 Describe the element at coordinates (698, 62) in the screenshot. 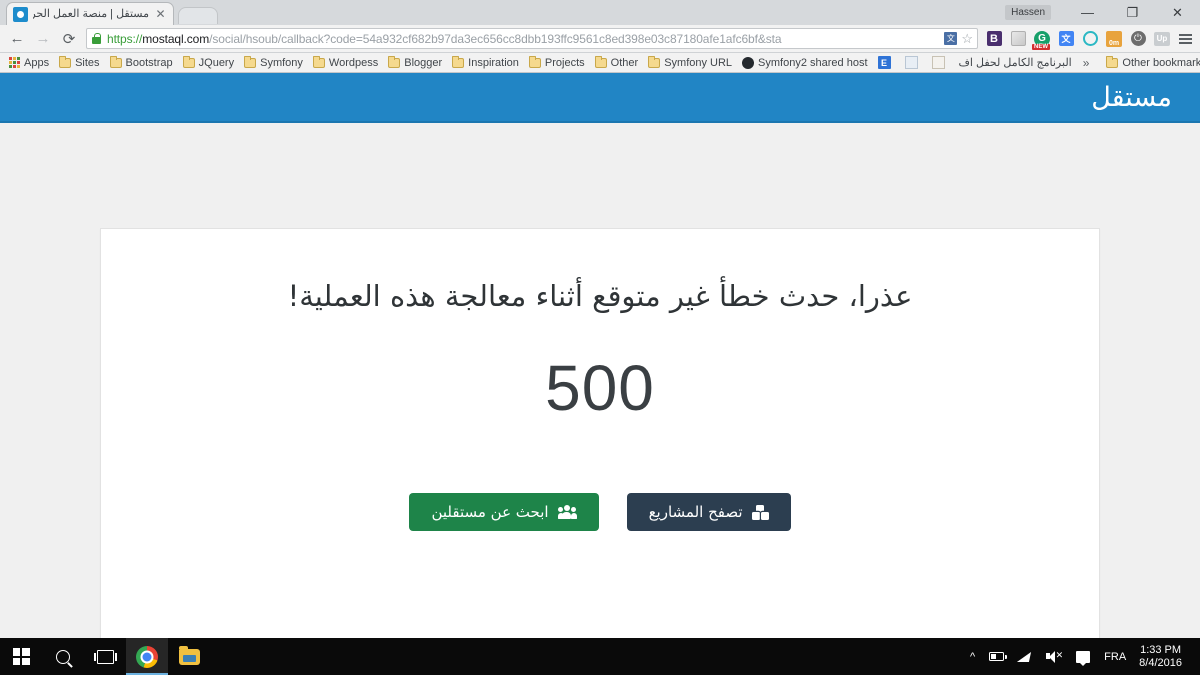

I see `bookmark-label: Symfony URL` at that location.